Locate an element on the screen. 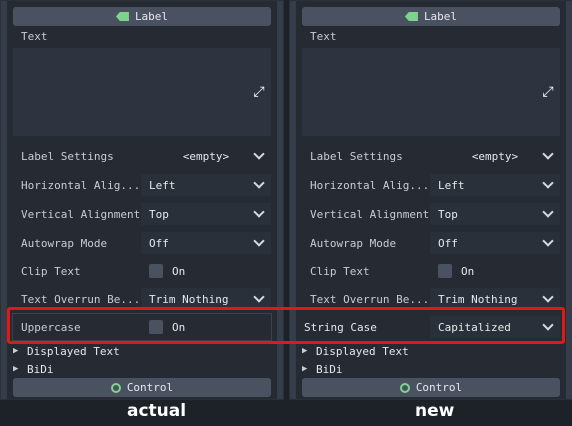  comparison-highlight-box is located at coordinates (286, 325).